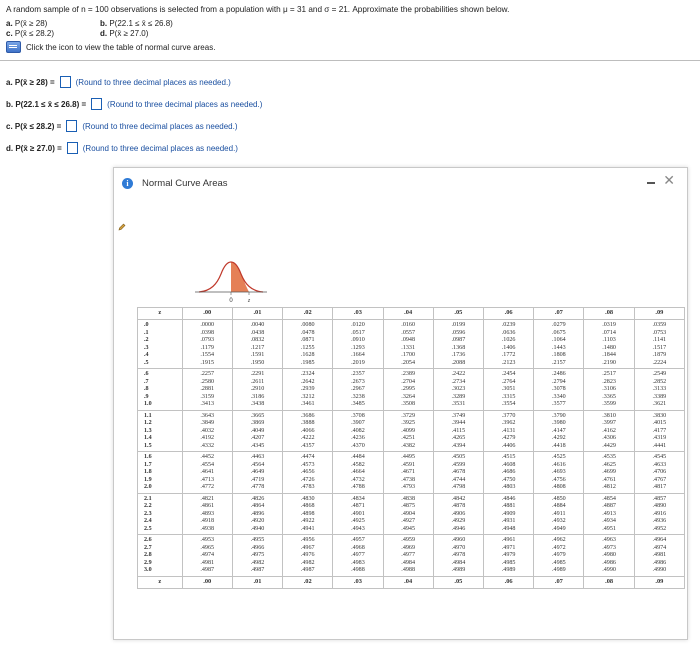 Image resolution: width=700 pixels, height=646 pixels. I want to click on area-cell: .0120.0517.0910.1293.1664.2019, so click(358, 344).